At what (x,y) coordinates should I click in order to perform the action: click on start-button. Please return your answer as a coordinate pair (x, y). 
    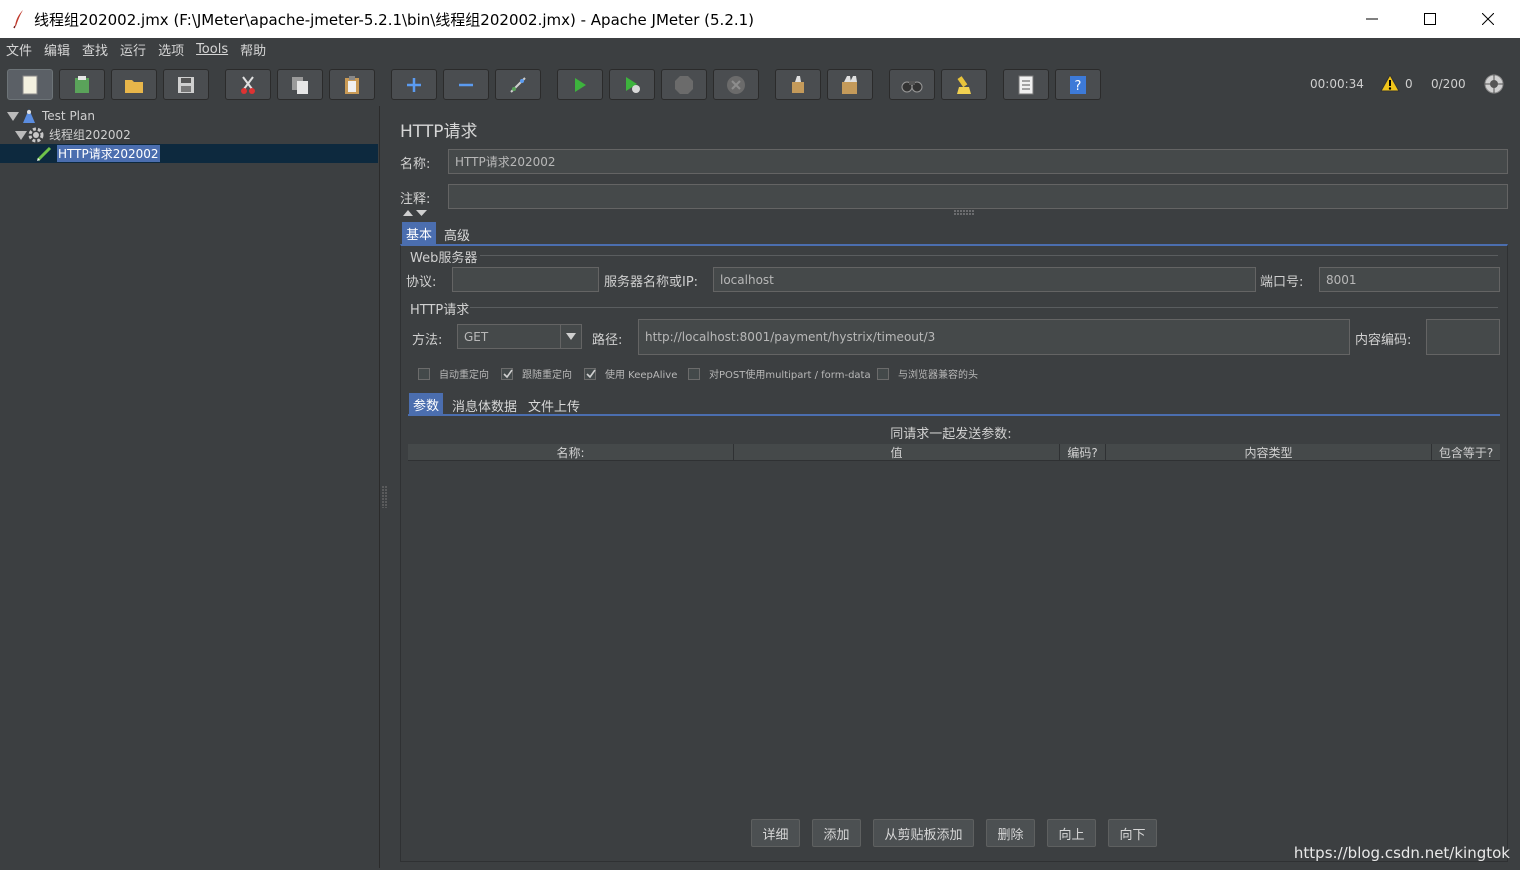
    Looking at the image, I should click on (580, 84).